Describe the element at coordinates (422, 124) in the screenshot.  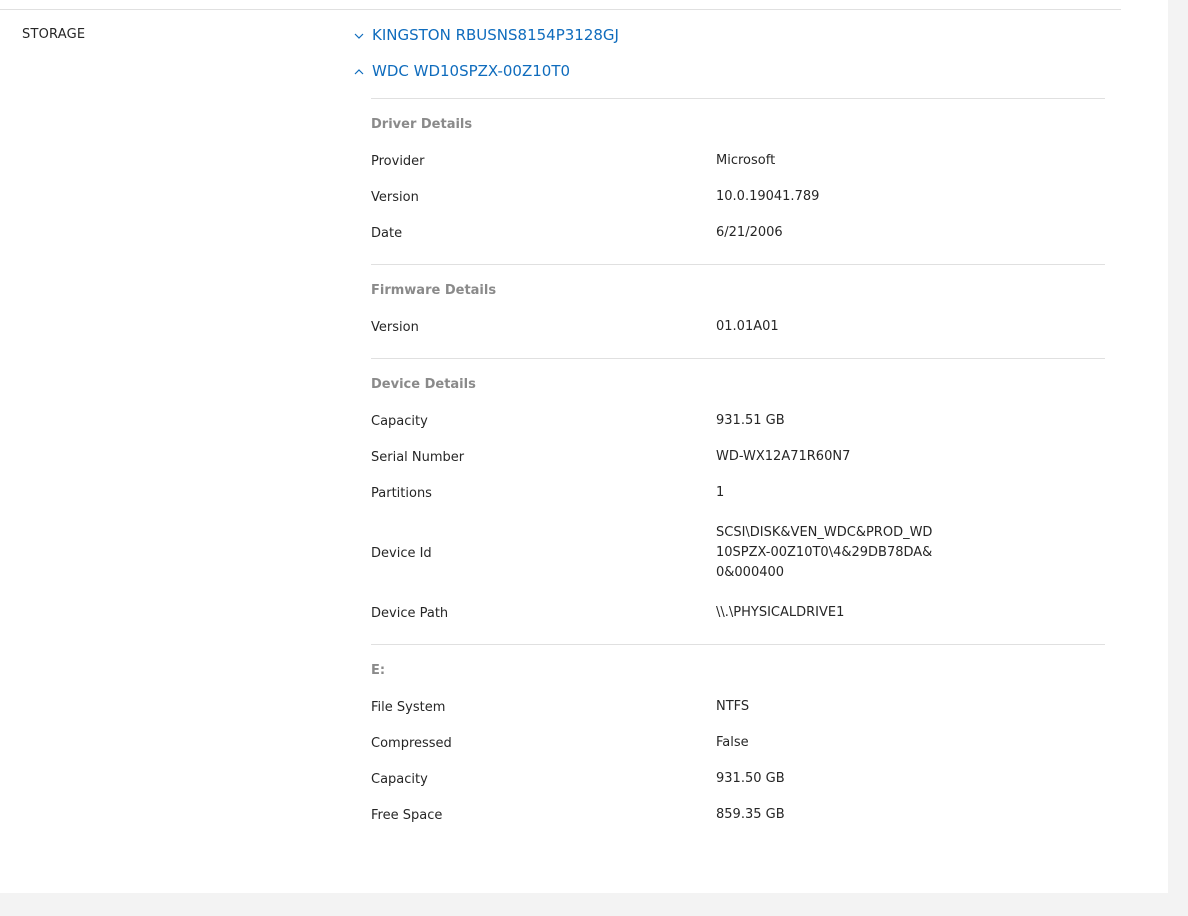
I see `group-title: Driver Details` at that location.